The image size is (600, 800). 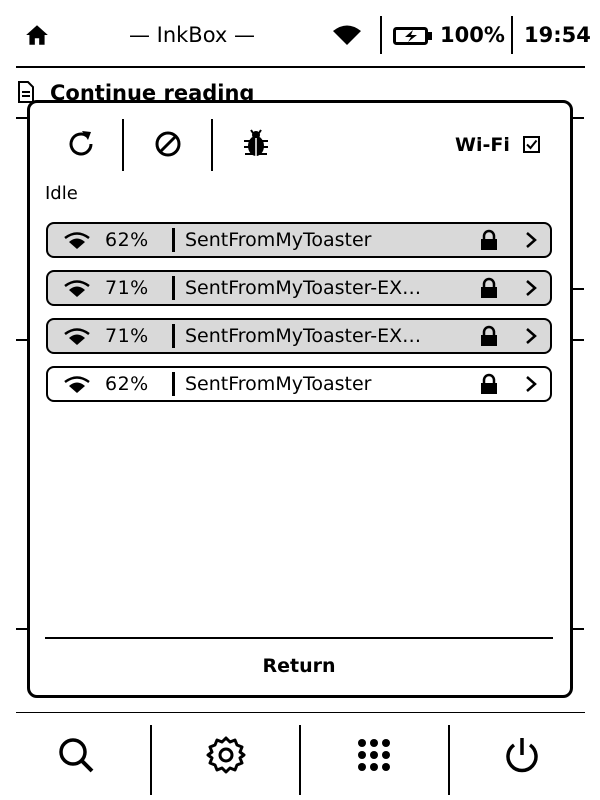 I want to click on disable-icon, so click(x=168, y=144).